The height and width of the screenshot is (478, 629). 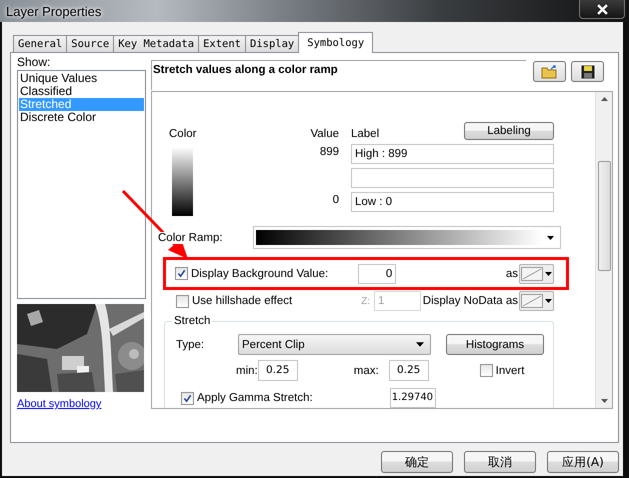 What do you see at coordinates (587, 71) in the screenshot?
I see `save-button` at bounding box center [587, 71].